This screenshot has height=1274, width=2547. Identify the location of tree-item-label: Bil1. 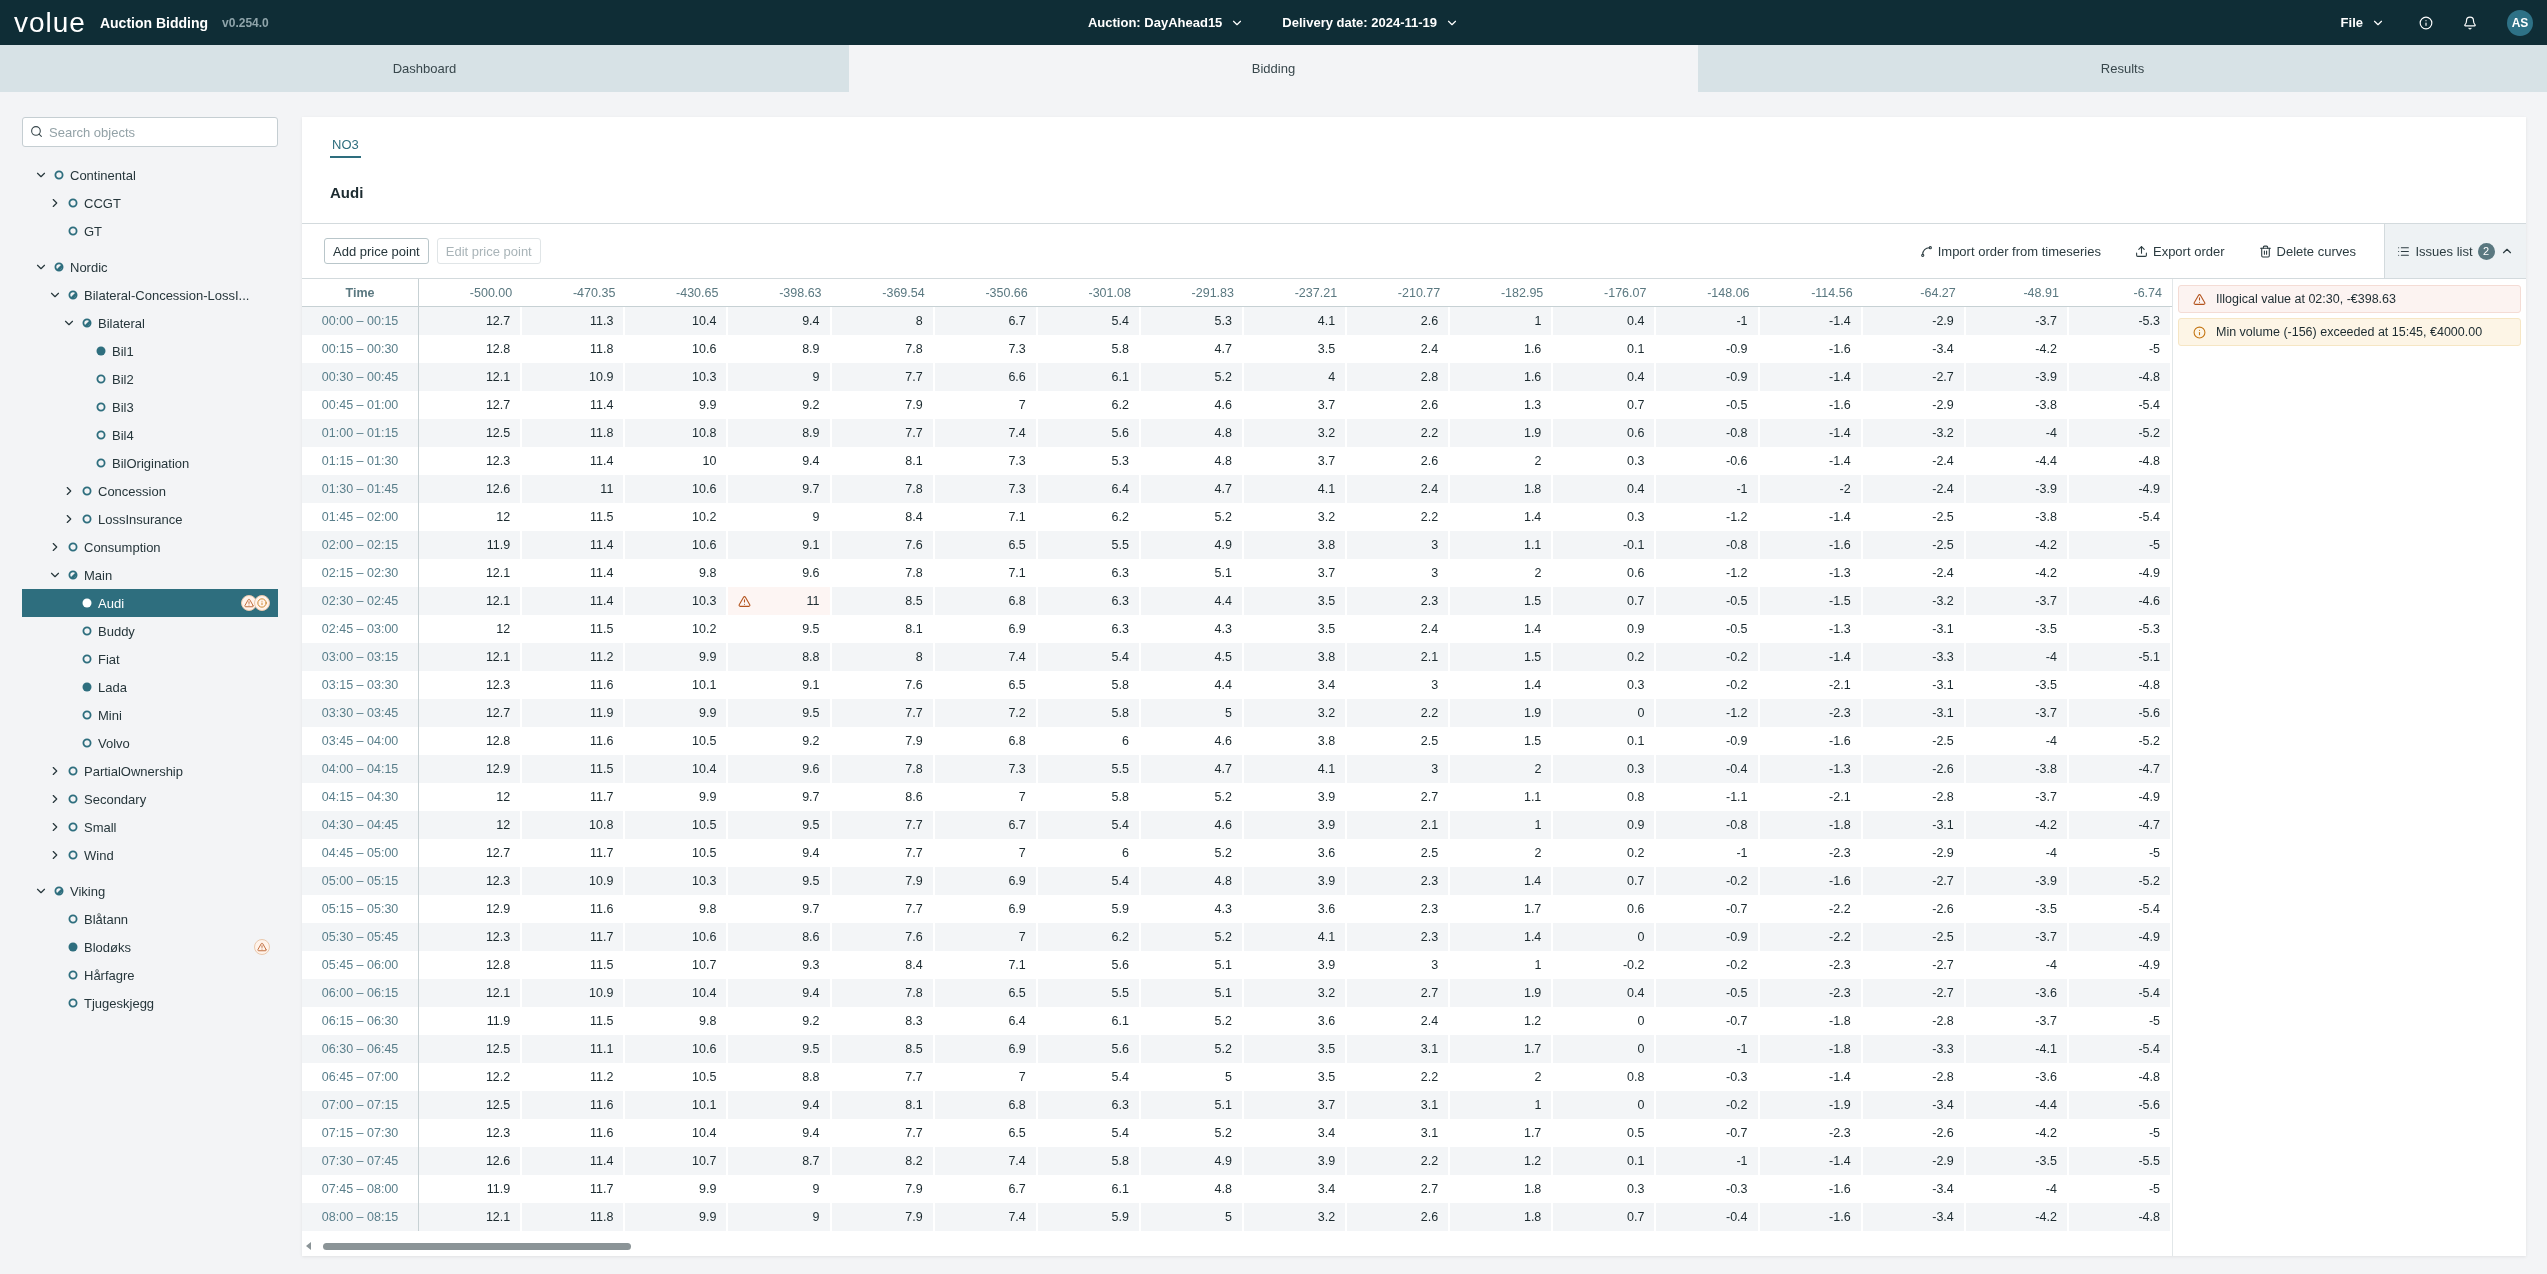
(123, 351).